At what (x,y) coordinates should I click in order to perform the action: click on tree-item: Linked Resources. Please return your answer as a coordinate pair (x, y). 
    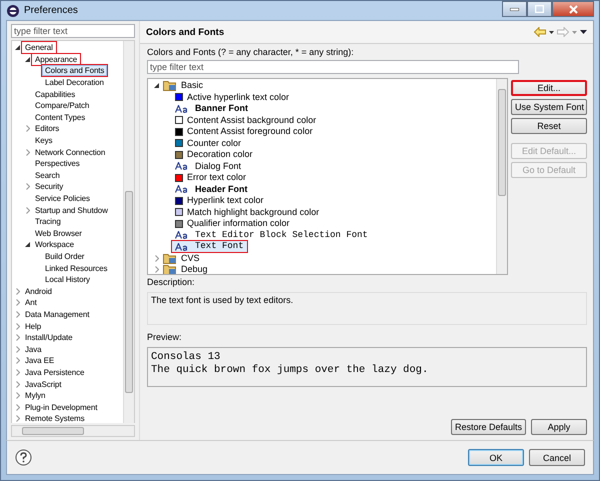
    Looking at the image, I should click on (76, 268).